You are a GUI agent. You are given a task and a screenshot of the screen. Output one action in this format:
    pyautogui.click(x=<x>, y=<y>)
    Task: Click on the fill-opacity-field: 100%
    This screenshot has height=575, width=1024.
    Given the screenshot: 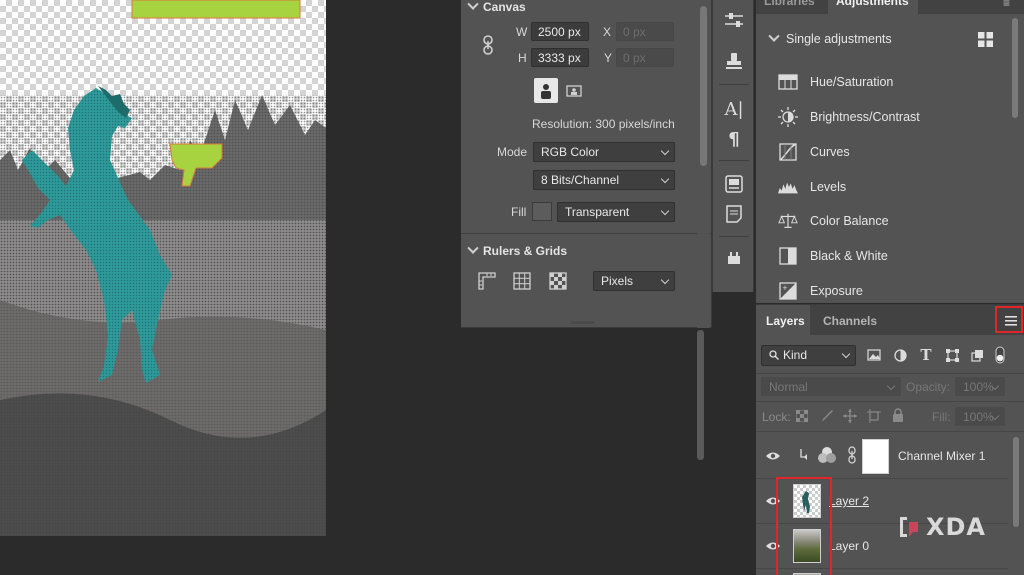 What is the action you would take?
    pyautogui.click(x=980, y=416)
    